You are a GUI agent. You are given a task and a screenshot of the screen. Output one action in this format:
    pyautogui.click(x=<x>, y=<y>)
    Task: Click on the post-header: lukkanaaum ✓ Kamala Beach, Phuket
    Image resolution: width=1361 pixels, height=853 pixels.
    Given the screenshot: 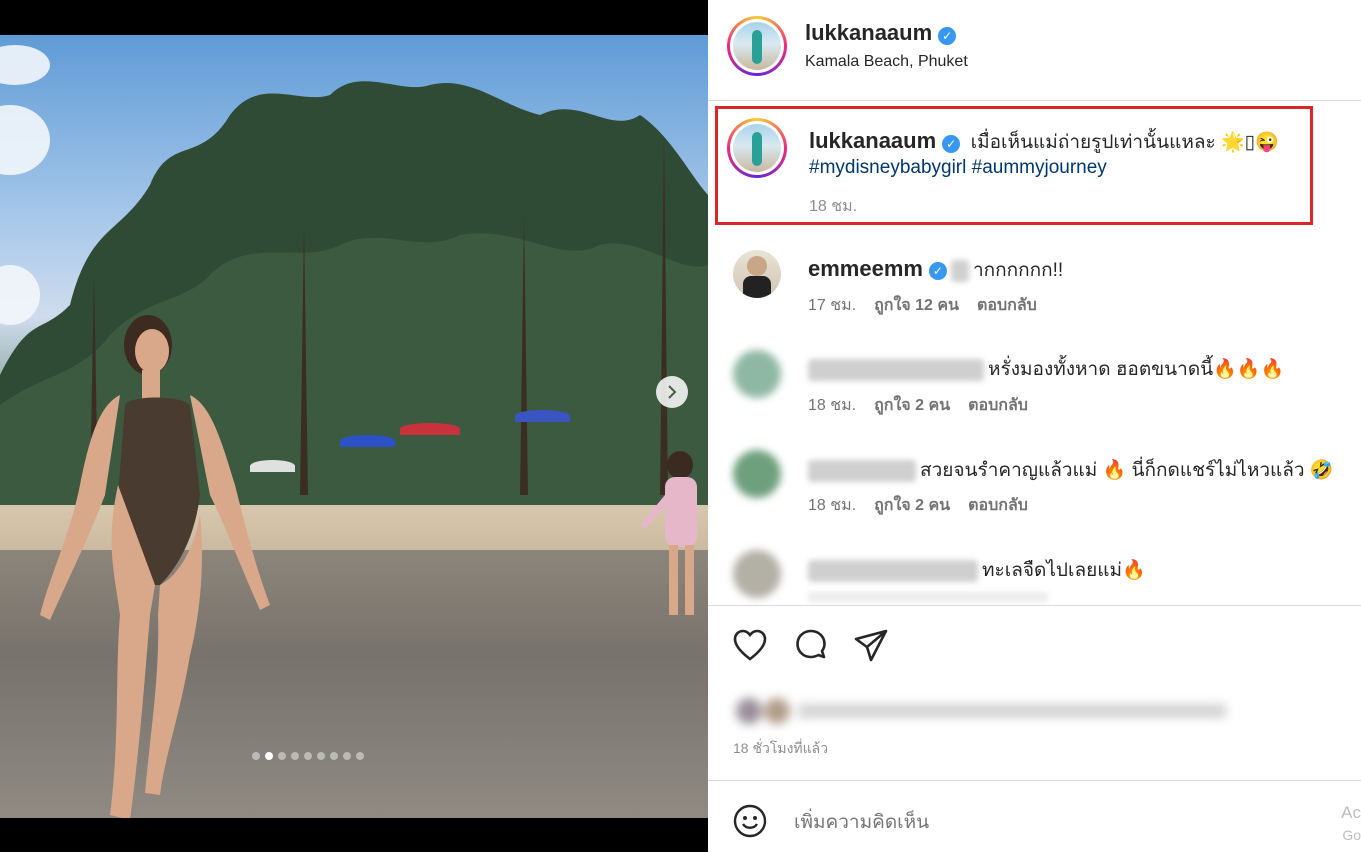 What is the action you would take?
    pyautogui.click(x=1034, y=50)
    